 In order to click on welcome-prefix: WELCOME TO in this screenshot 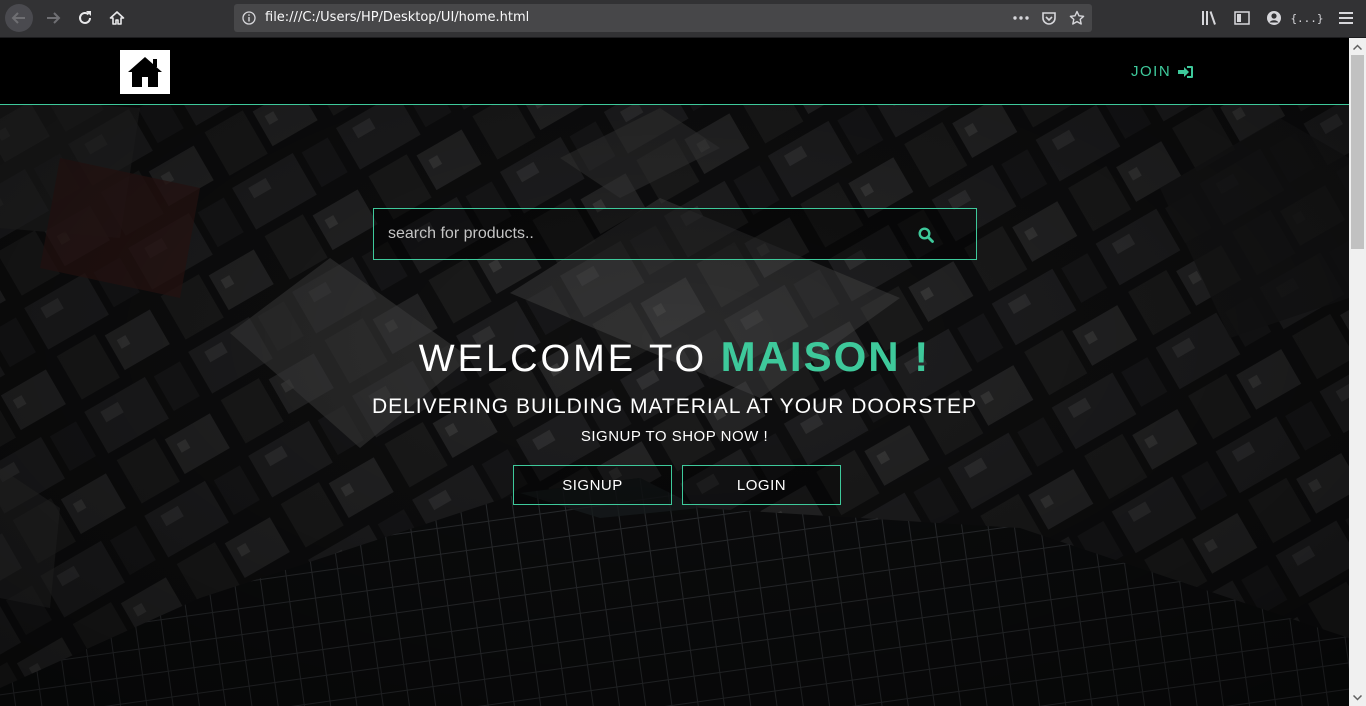, I will do `click(569, 359)`.